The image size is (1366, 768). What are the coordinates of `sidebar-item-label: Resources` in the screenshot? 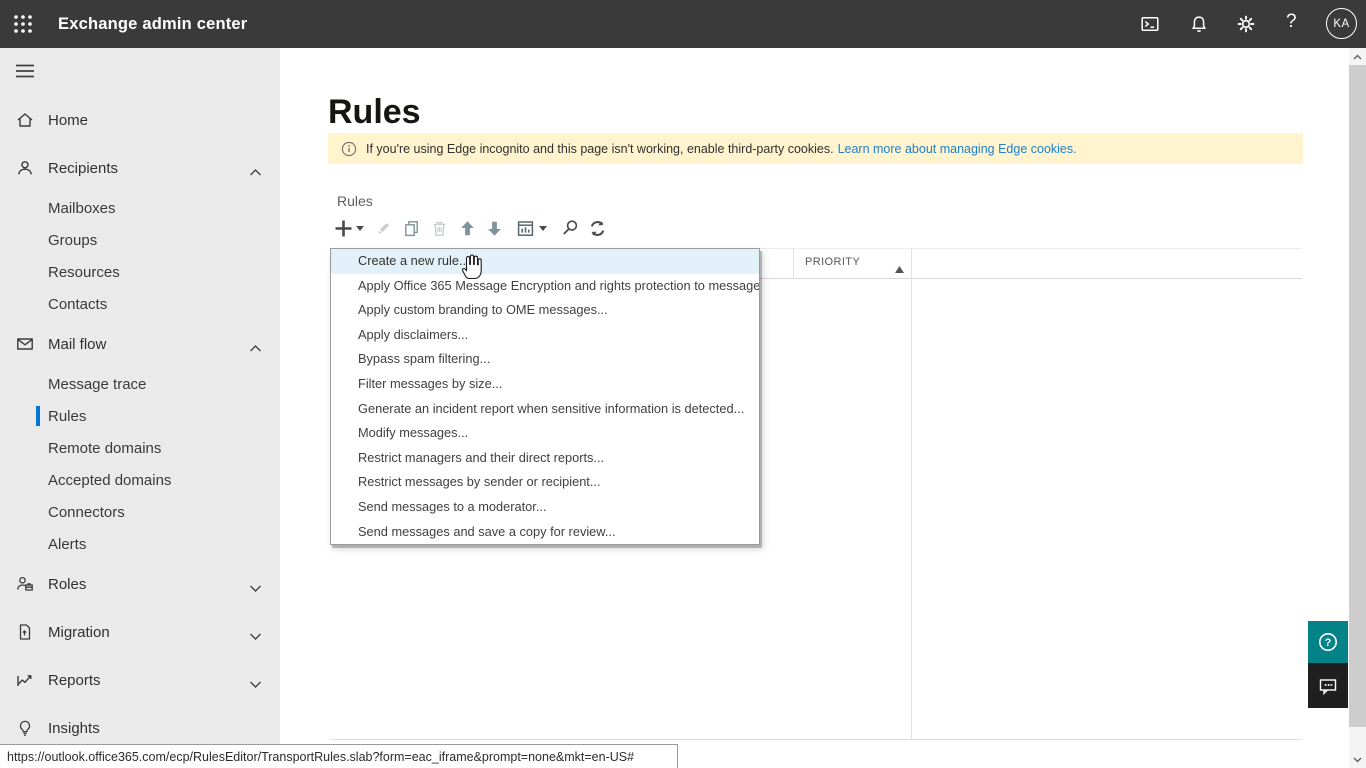 It's located at (84, 272).